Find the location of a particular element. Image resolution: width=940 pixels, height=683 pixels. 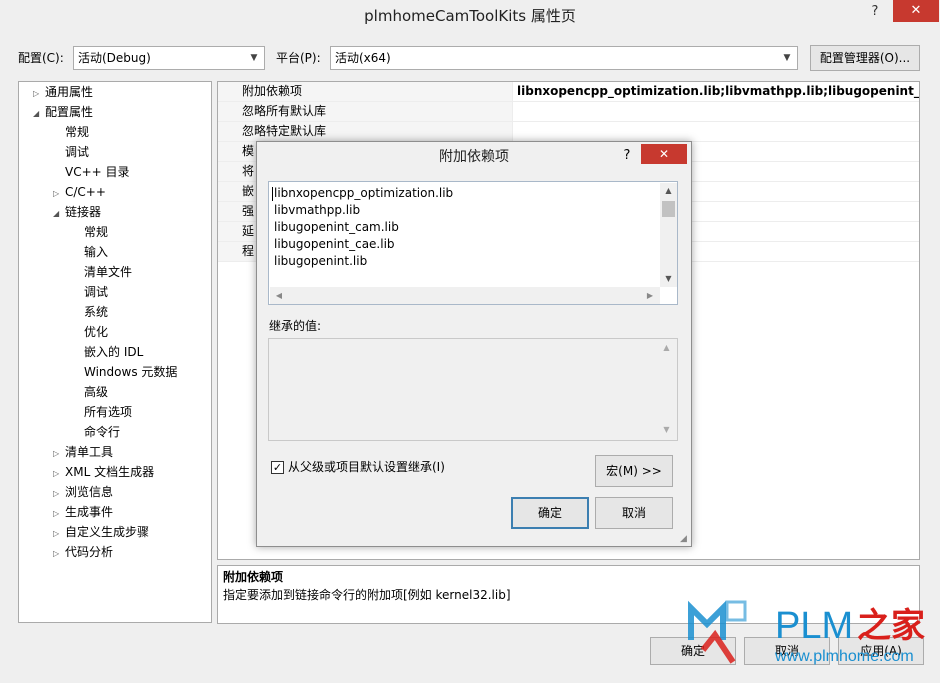

watermark-brand-cn: 之家 is located at coordinates (891, 626).